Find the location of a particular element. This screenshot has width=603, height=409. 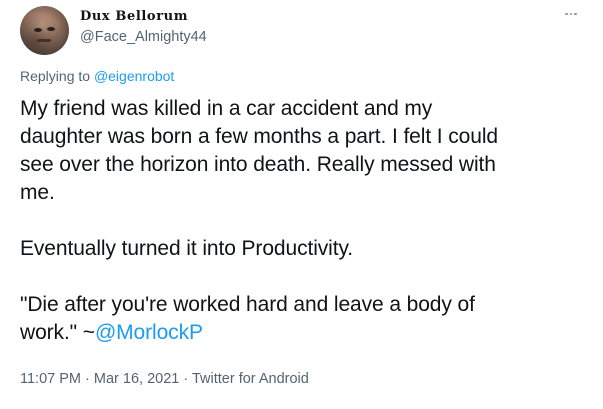

tweet-line: me. is located at coordinates (37, 192).